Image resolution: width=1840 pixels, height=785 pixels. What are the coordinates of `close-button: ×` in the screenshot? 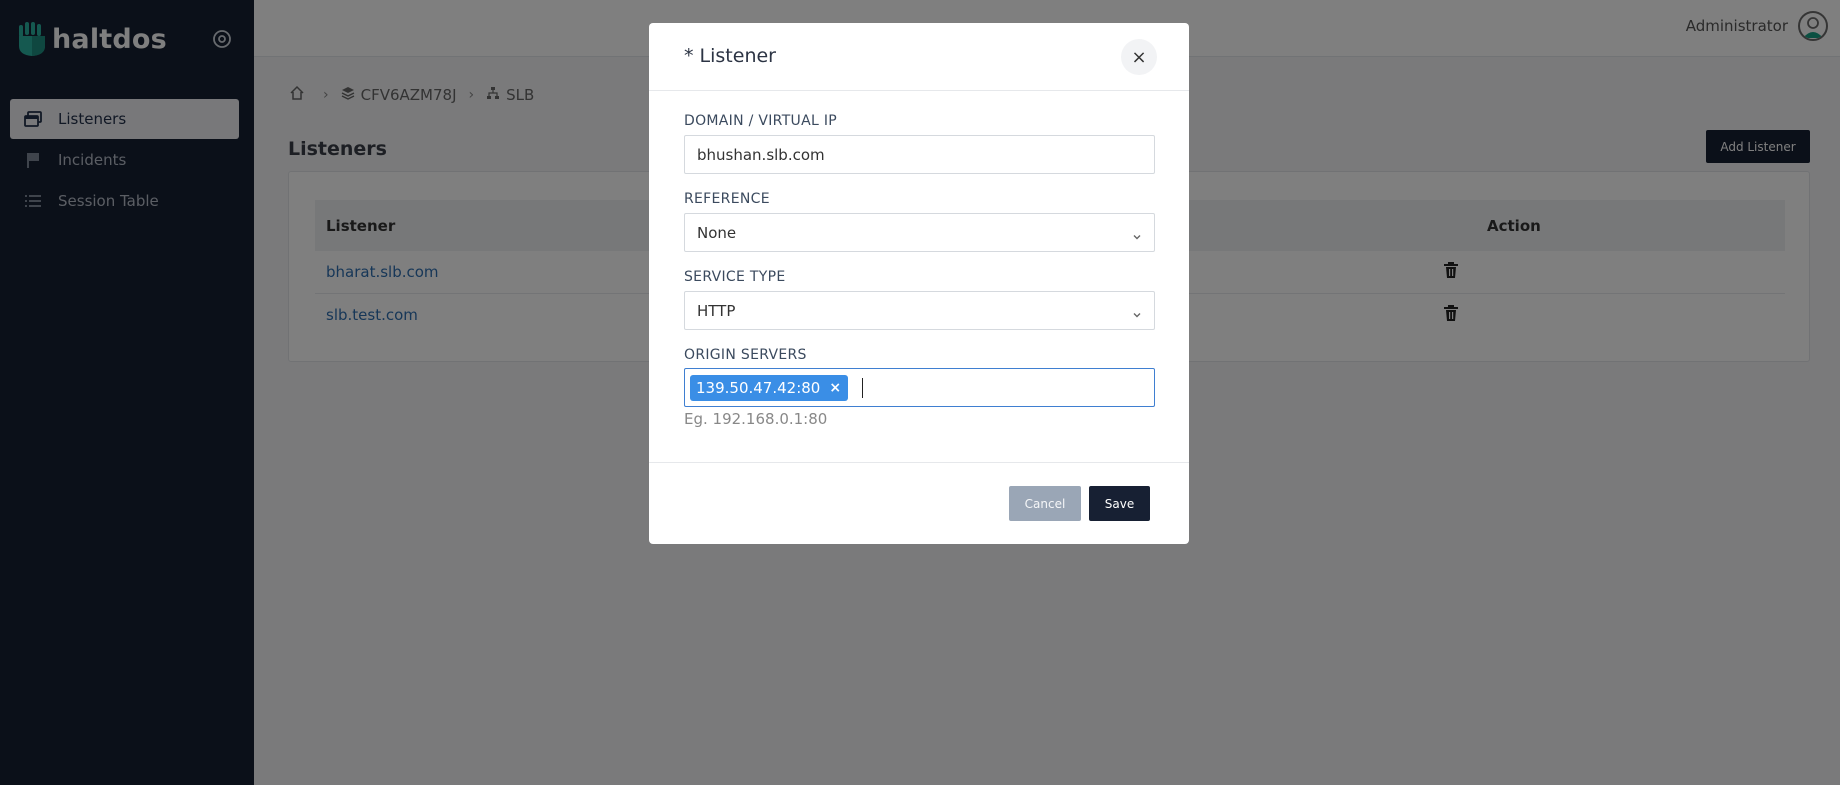 It's located at (1139, 57).